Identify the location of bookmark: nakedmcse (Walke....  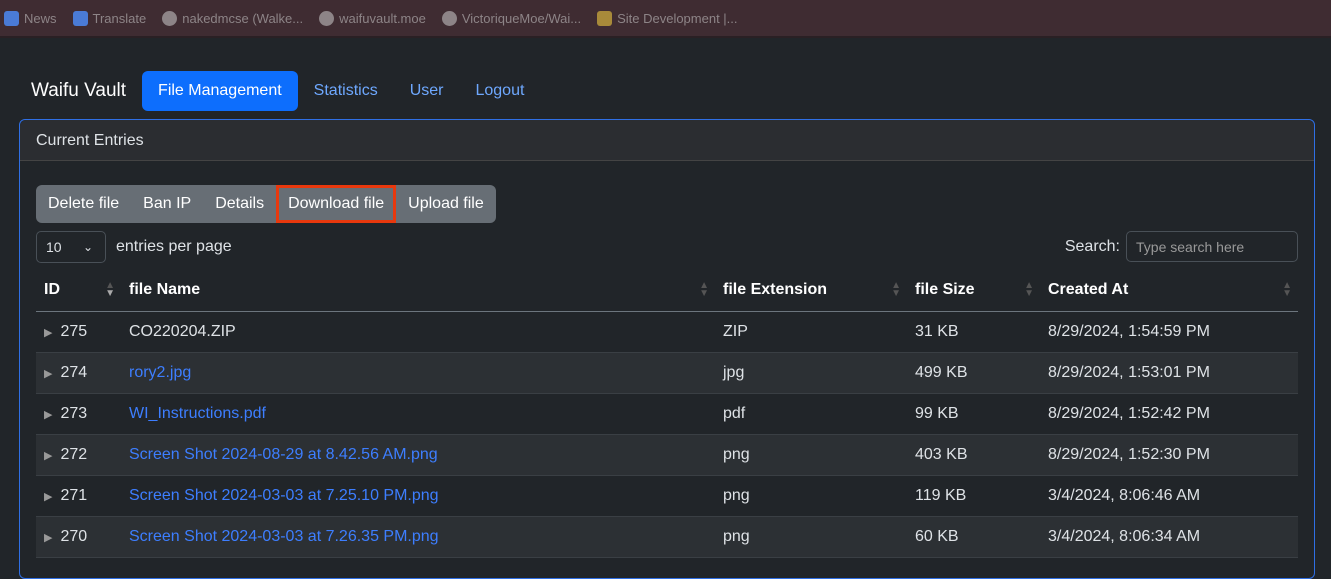
(233, 18).